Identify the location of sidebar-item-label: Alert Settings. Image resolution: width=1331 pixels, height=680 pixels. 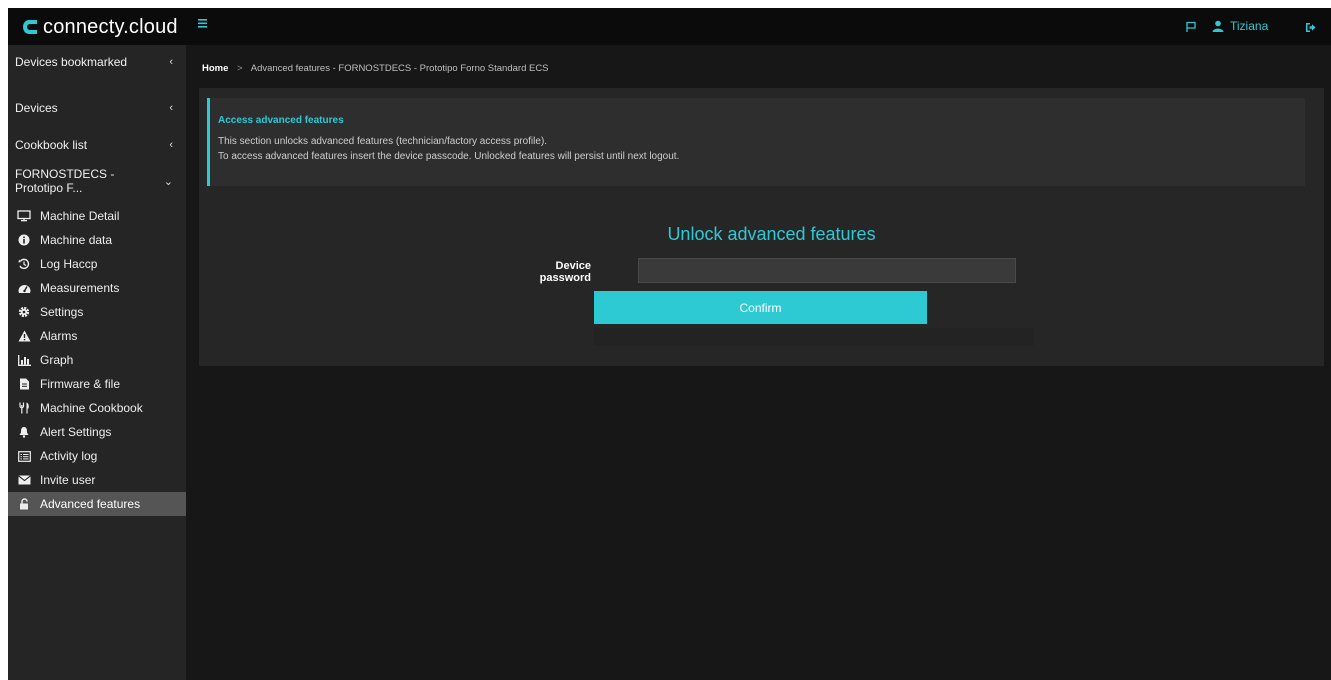
(76, 432).